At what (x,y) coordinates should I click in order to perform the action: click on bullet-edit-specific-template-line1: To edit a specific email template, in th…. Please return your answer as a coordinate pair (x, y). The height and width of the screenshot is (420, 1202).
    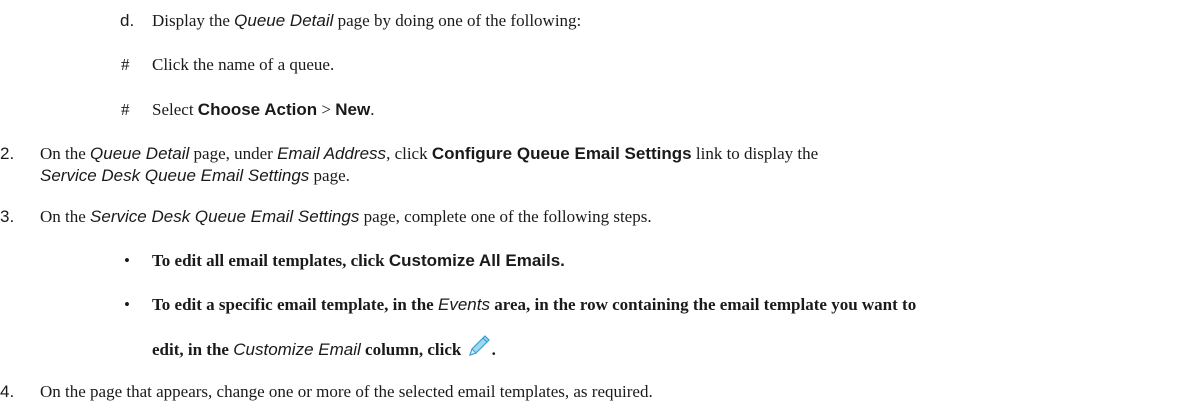
    Looking at the image, I should click on (534, 304).